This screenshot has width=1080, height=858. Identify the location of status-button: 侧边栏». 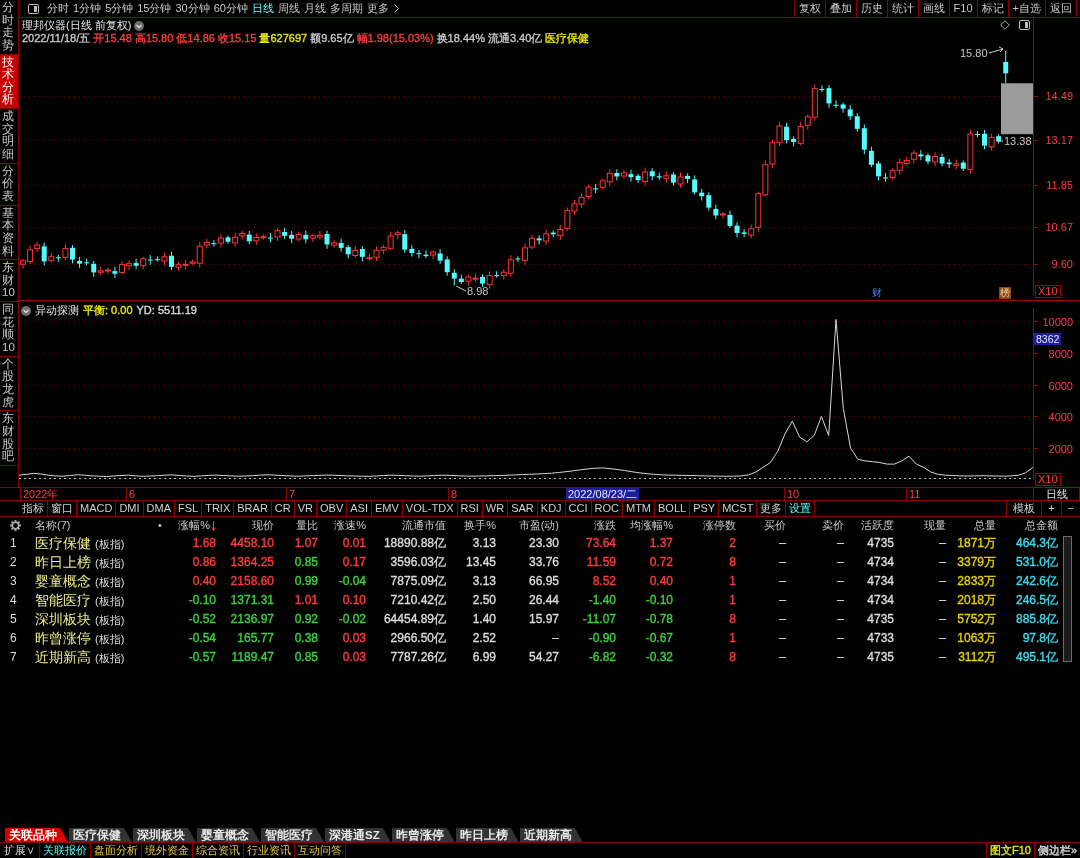
(1056, 850).